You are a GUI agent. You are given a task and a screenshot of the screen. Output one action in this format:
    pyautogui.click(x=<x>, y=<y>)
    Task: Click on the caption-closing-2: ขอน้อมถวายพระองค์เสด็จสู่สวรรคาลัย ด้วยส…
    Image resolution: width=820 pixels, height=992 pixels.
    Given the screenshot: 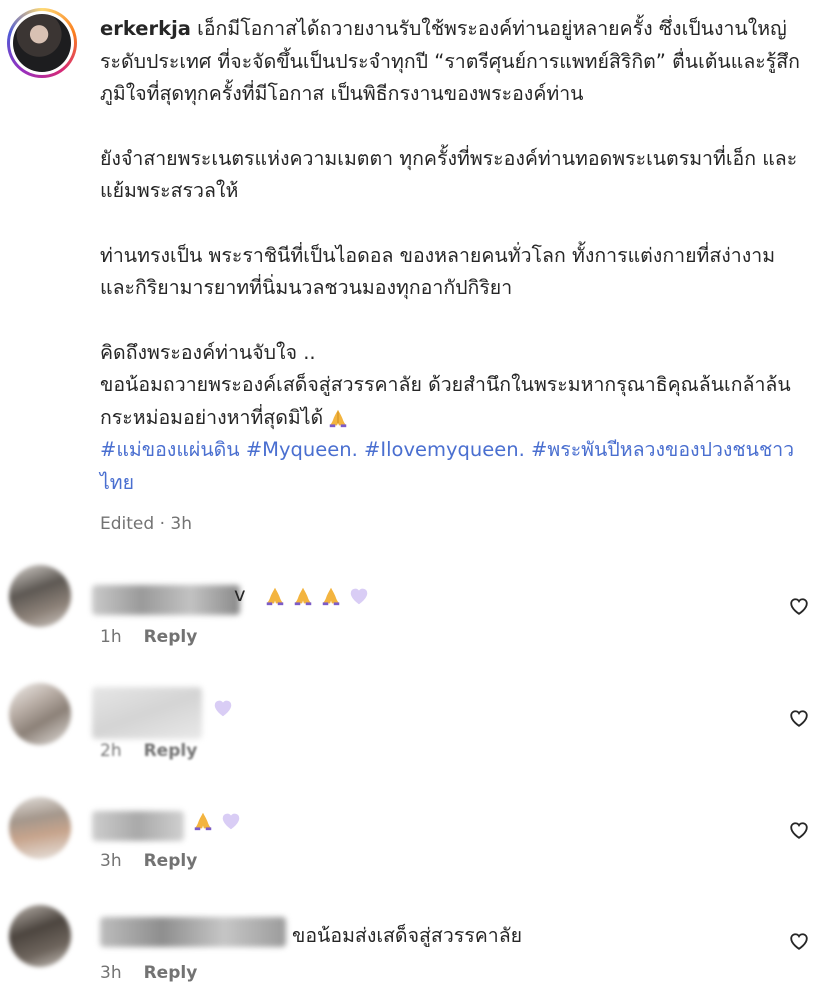 What is the action you would take?
    pyautogui.click(x=450, y=401)
    